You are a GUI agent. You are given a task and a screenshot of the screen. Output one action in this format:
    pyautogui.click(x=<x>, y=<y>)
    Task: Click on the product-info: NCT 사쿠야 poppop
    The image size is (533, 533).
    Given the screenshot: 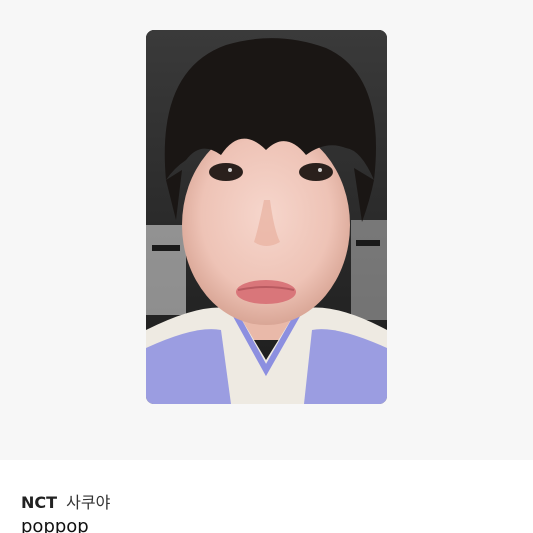 What is the action you would take?
    pyautogui.click(x=266, y=496)
    